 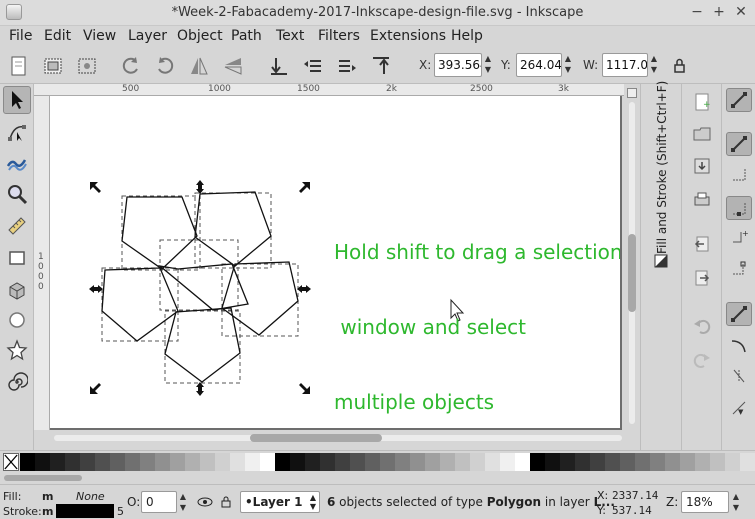 What do you see at coordinates (739, 346) in the screenshot?
I see `snap-cusp-icon` at bounding box center [739, 346].